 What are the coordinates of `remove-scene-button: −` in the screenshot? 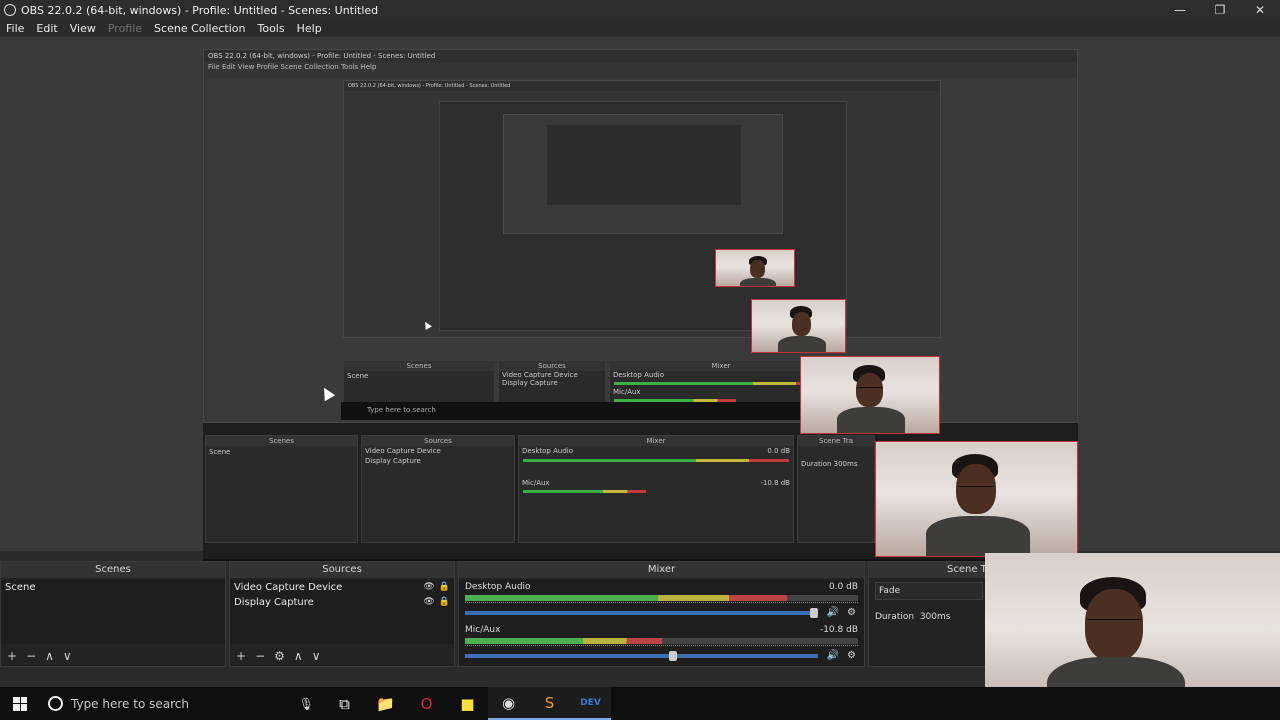 It's located at (31, 656).